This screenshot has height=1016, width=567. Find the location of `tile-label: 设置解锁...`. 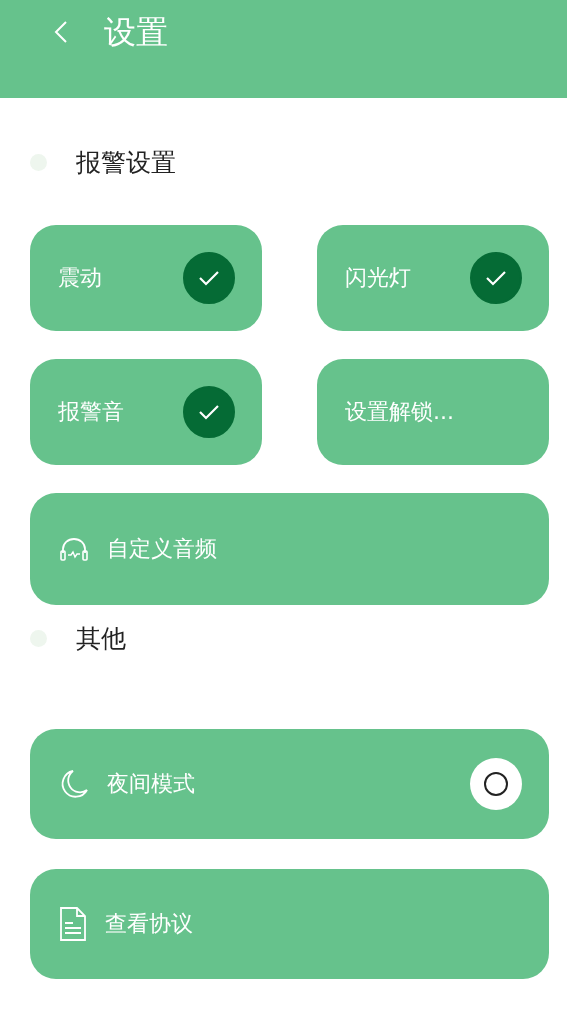

tile-label: 设置解锁... is located at coordinates (399, 412).